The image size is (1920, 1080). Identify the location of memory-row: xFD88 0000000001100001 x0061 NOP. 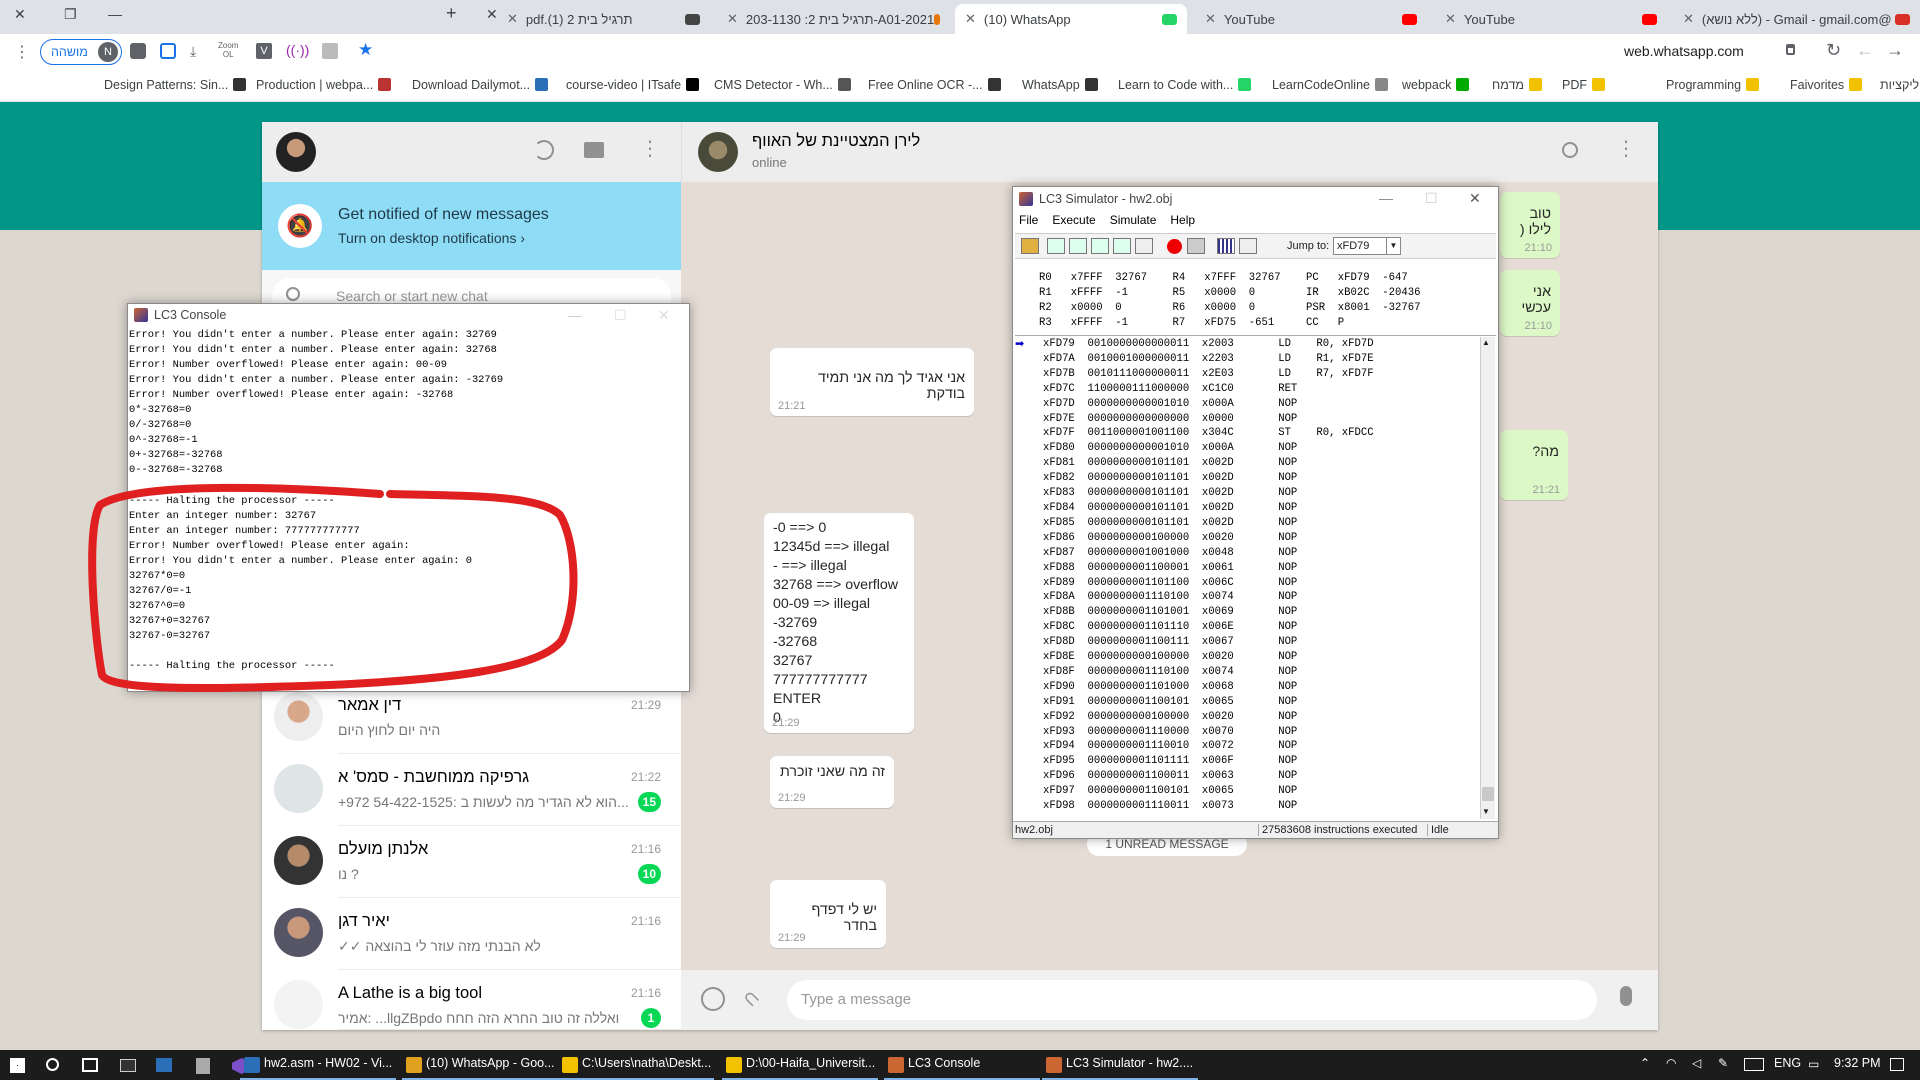
(1256, 568).